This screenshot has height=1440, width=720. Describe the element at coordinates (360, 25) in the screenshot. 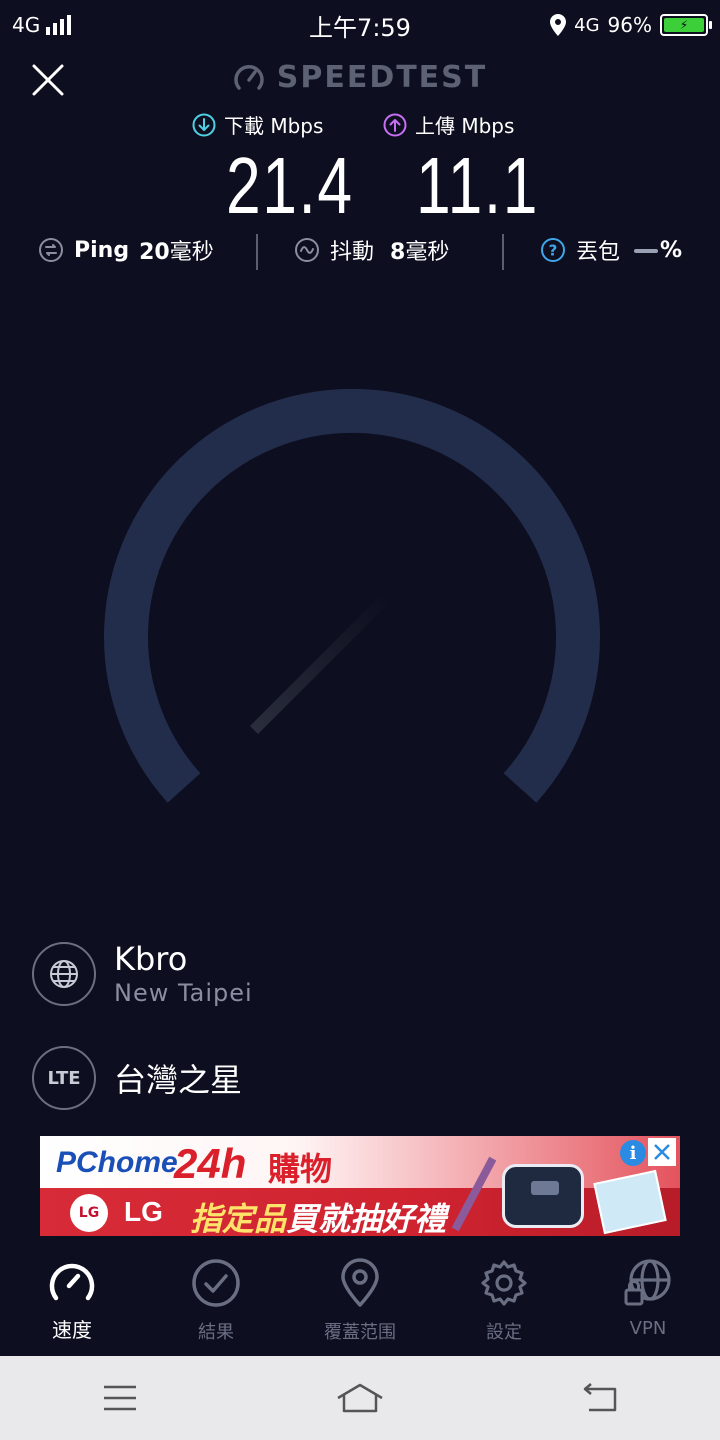

I see `status-bar: 4G 上午7:59 4G 96% ⚡` at that location.